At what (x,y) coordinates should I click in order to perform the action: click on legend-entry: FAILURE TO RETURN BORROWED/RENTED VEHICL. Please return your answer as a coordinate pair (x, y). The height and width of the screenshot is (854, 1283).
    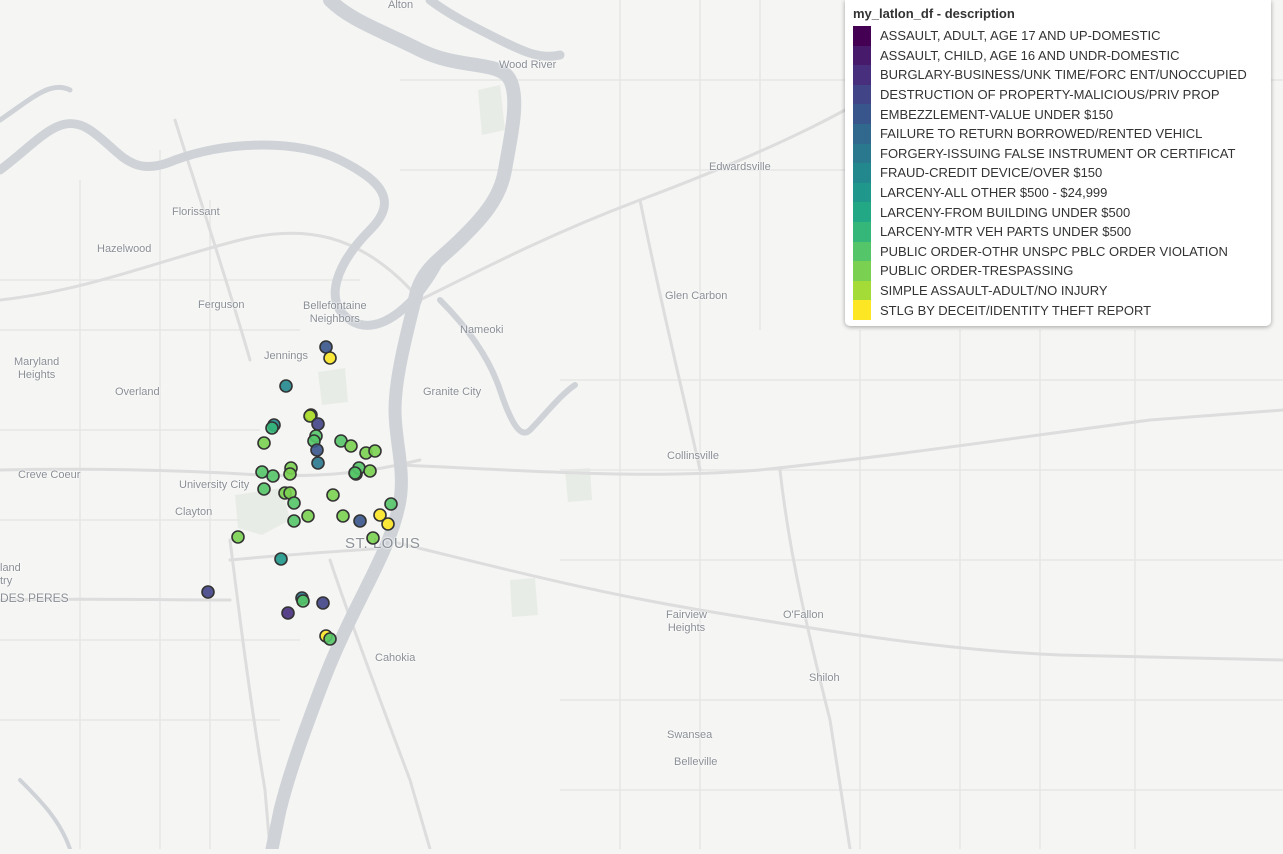
    Looking at the image, I should click on (1062, 133).